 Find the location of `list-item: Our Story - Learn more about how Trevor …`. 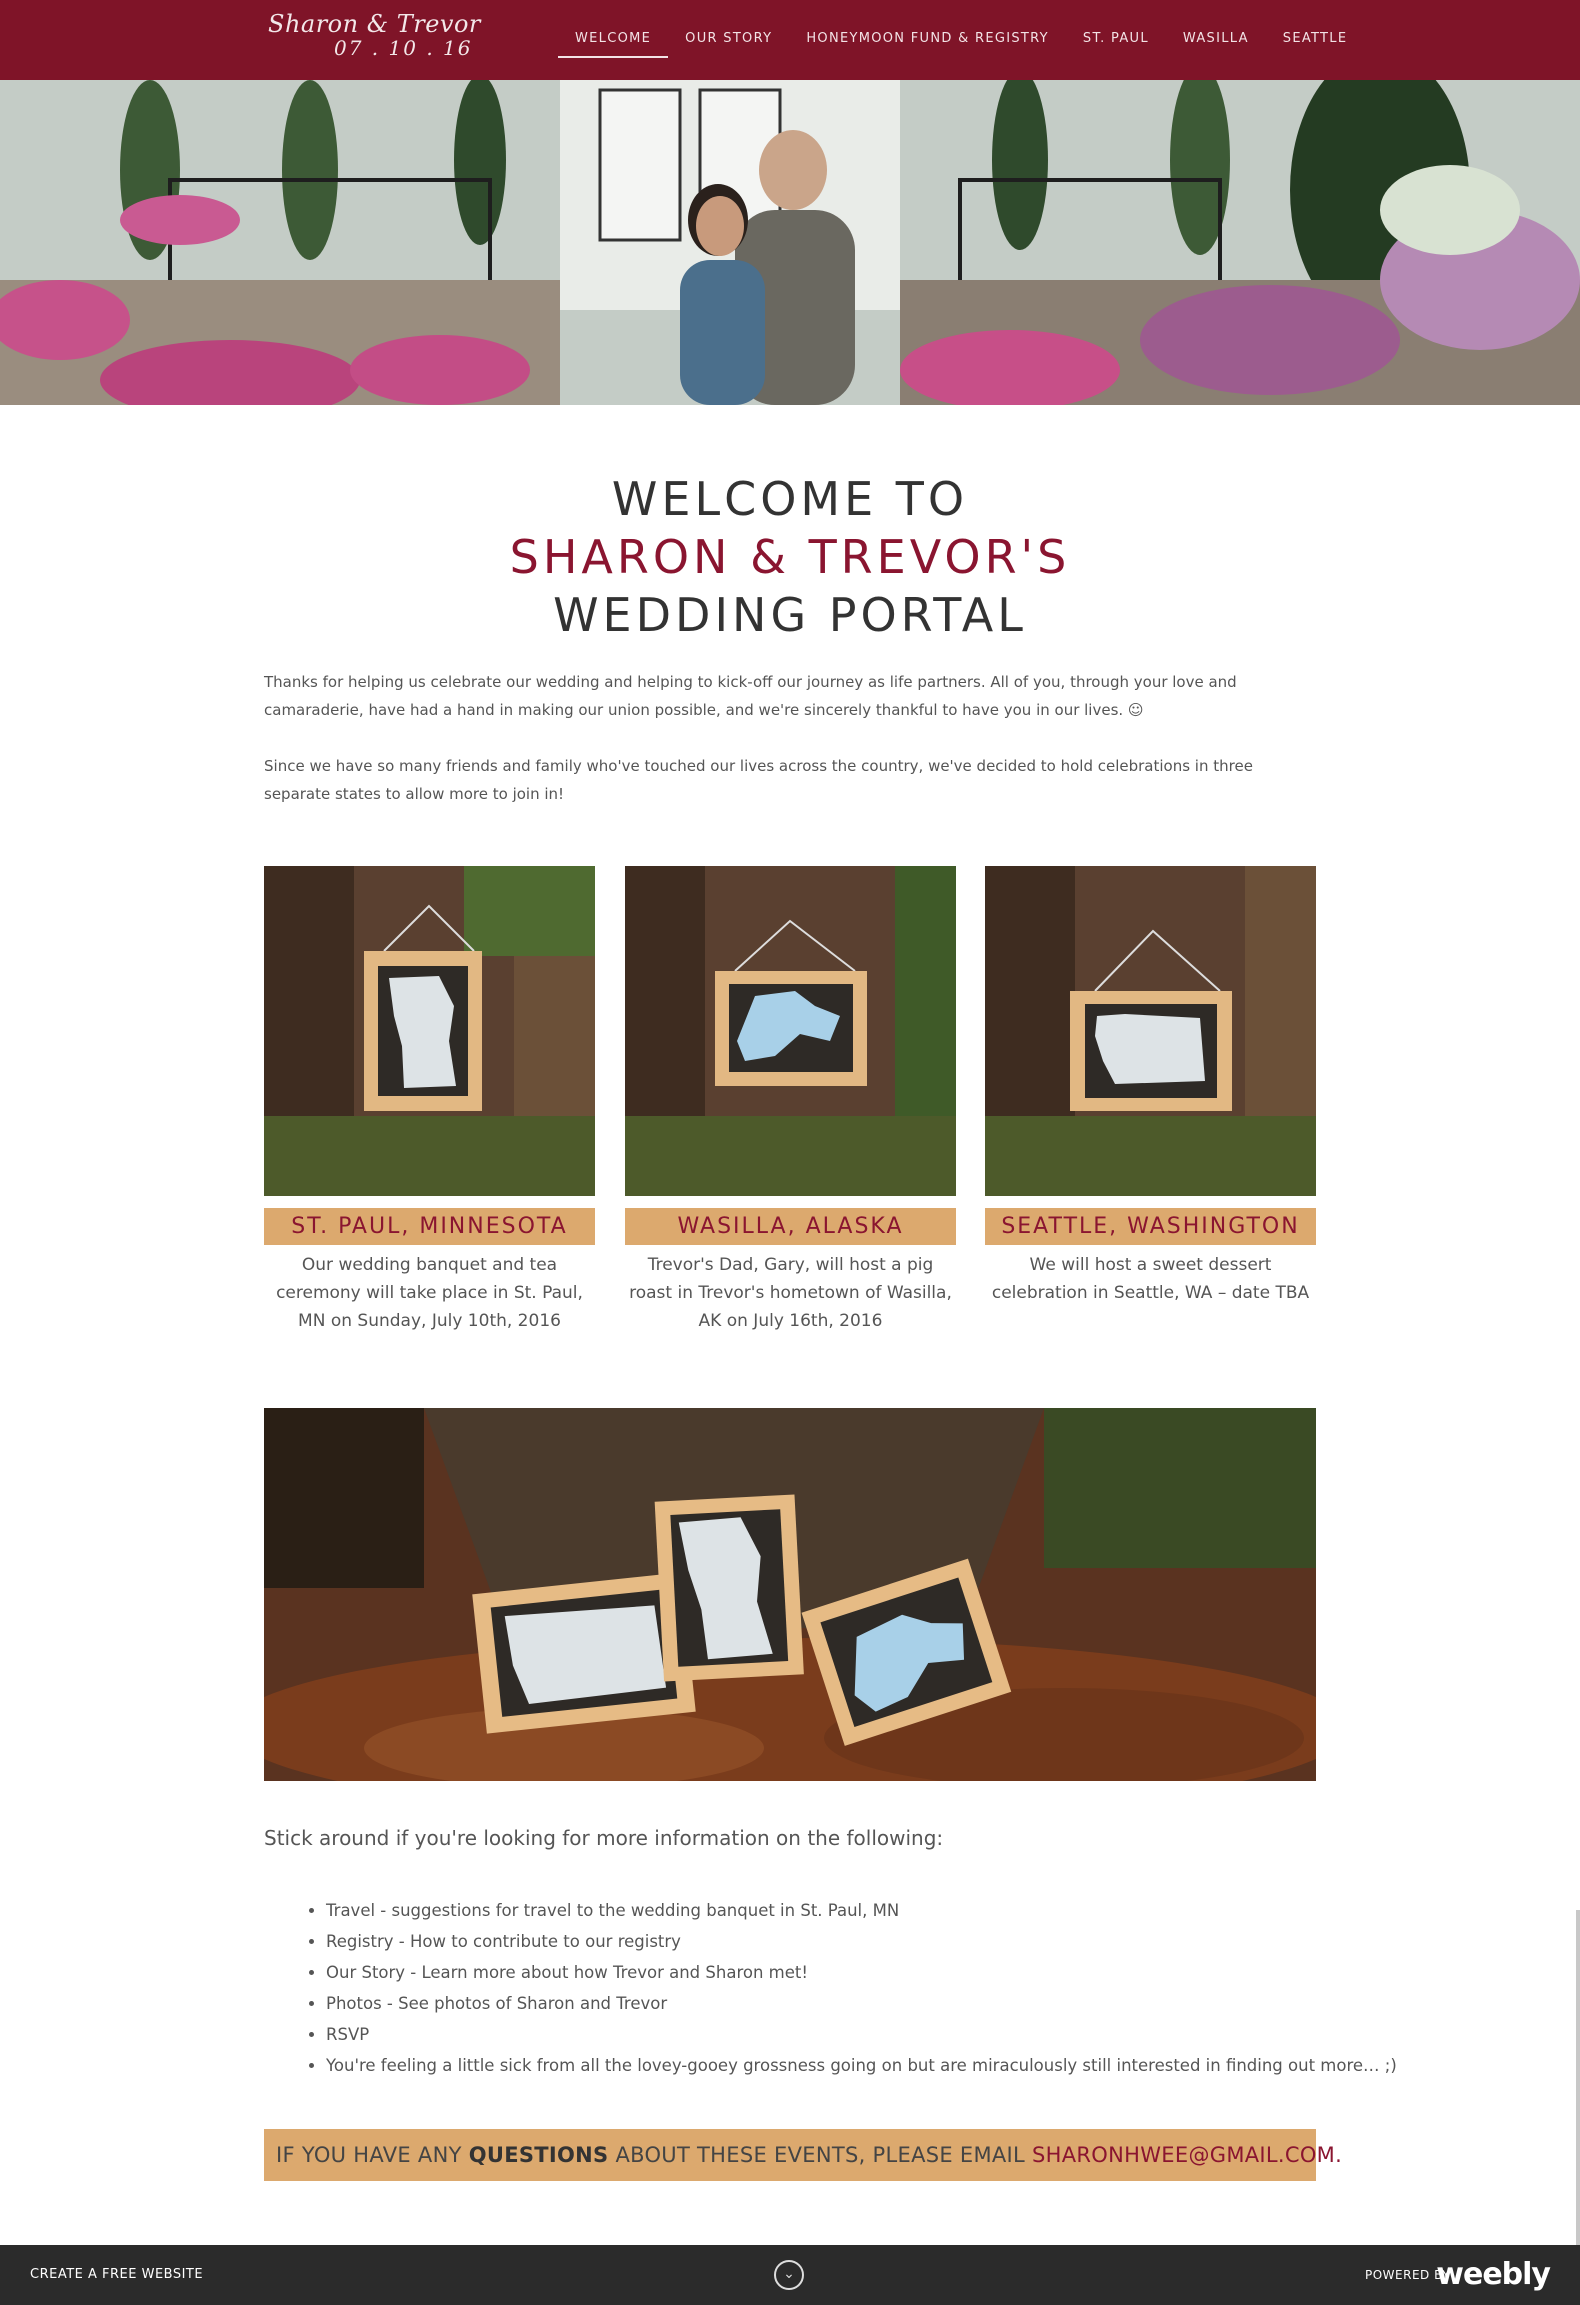

list-item: Our Story - Learn more about how Trevor … is located at coordinates (861, 1972).